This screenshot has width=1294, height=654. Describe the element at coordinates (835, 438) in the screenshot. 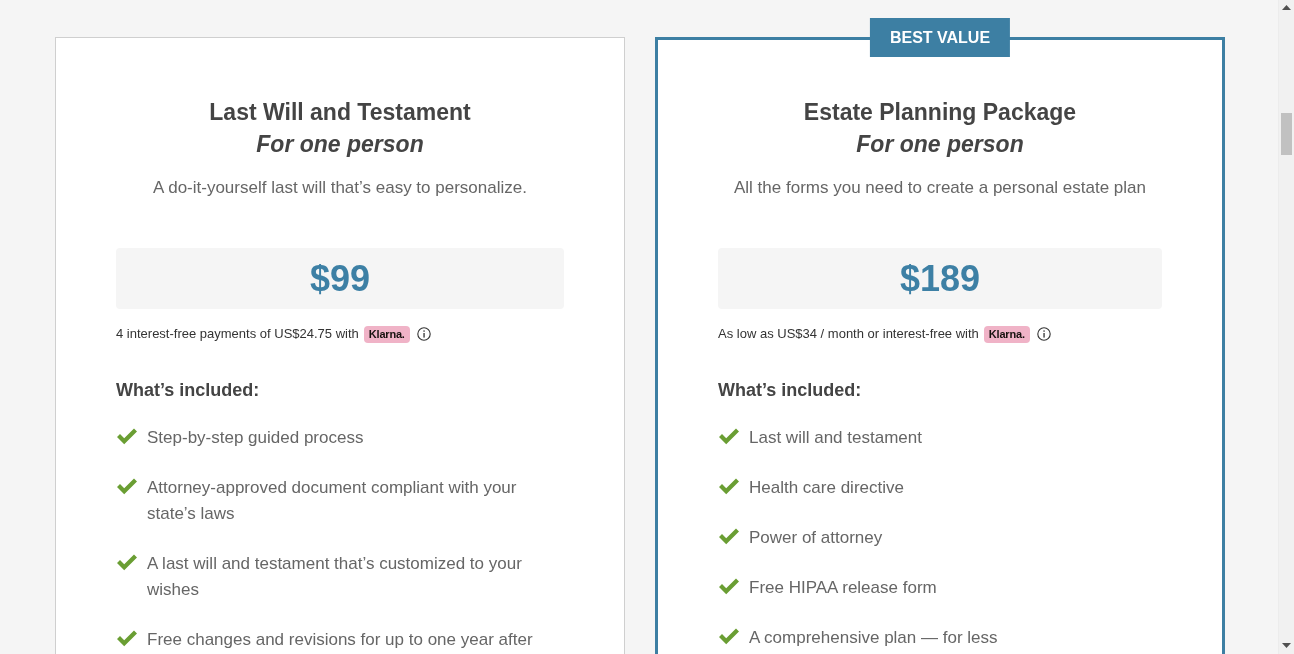

I see `feature-text: Last will and testament` at that location.